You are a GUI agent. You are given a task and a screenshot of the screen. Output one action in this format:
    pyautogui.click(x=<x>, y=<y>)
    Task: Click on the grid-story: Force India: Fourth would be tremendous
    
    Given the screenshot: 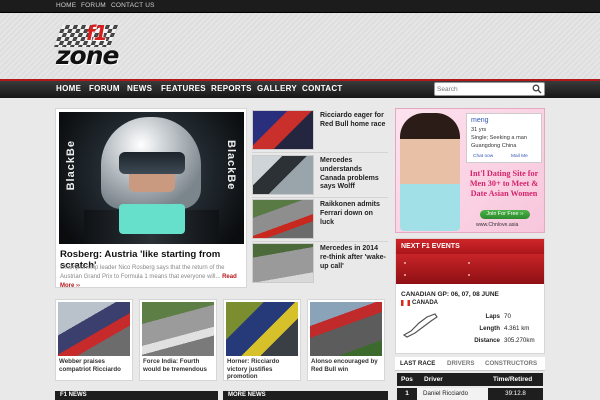 What is the action you would take?
    pyautogui.click(x=178, y=340)
    